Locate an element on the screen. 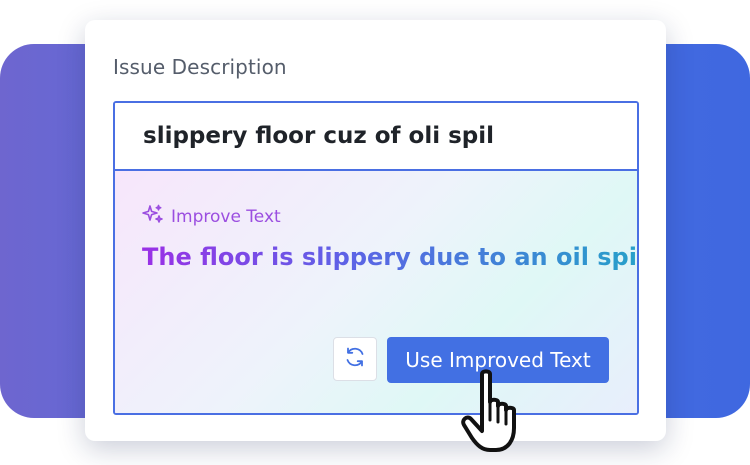 This screenshot has height=465, width=750. issue-description-input: slippery floor cuz of oli spil is located at coordinates (376, 137).